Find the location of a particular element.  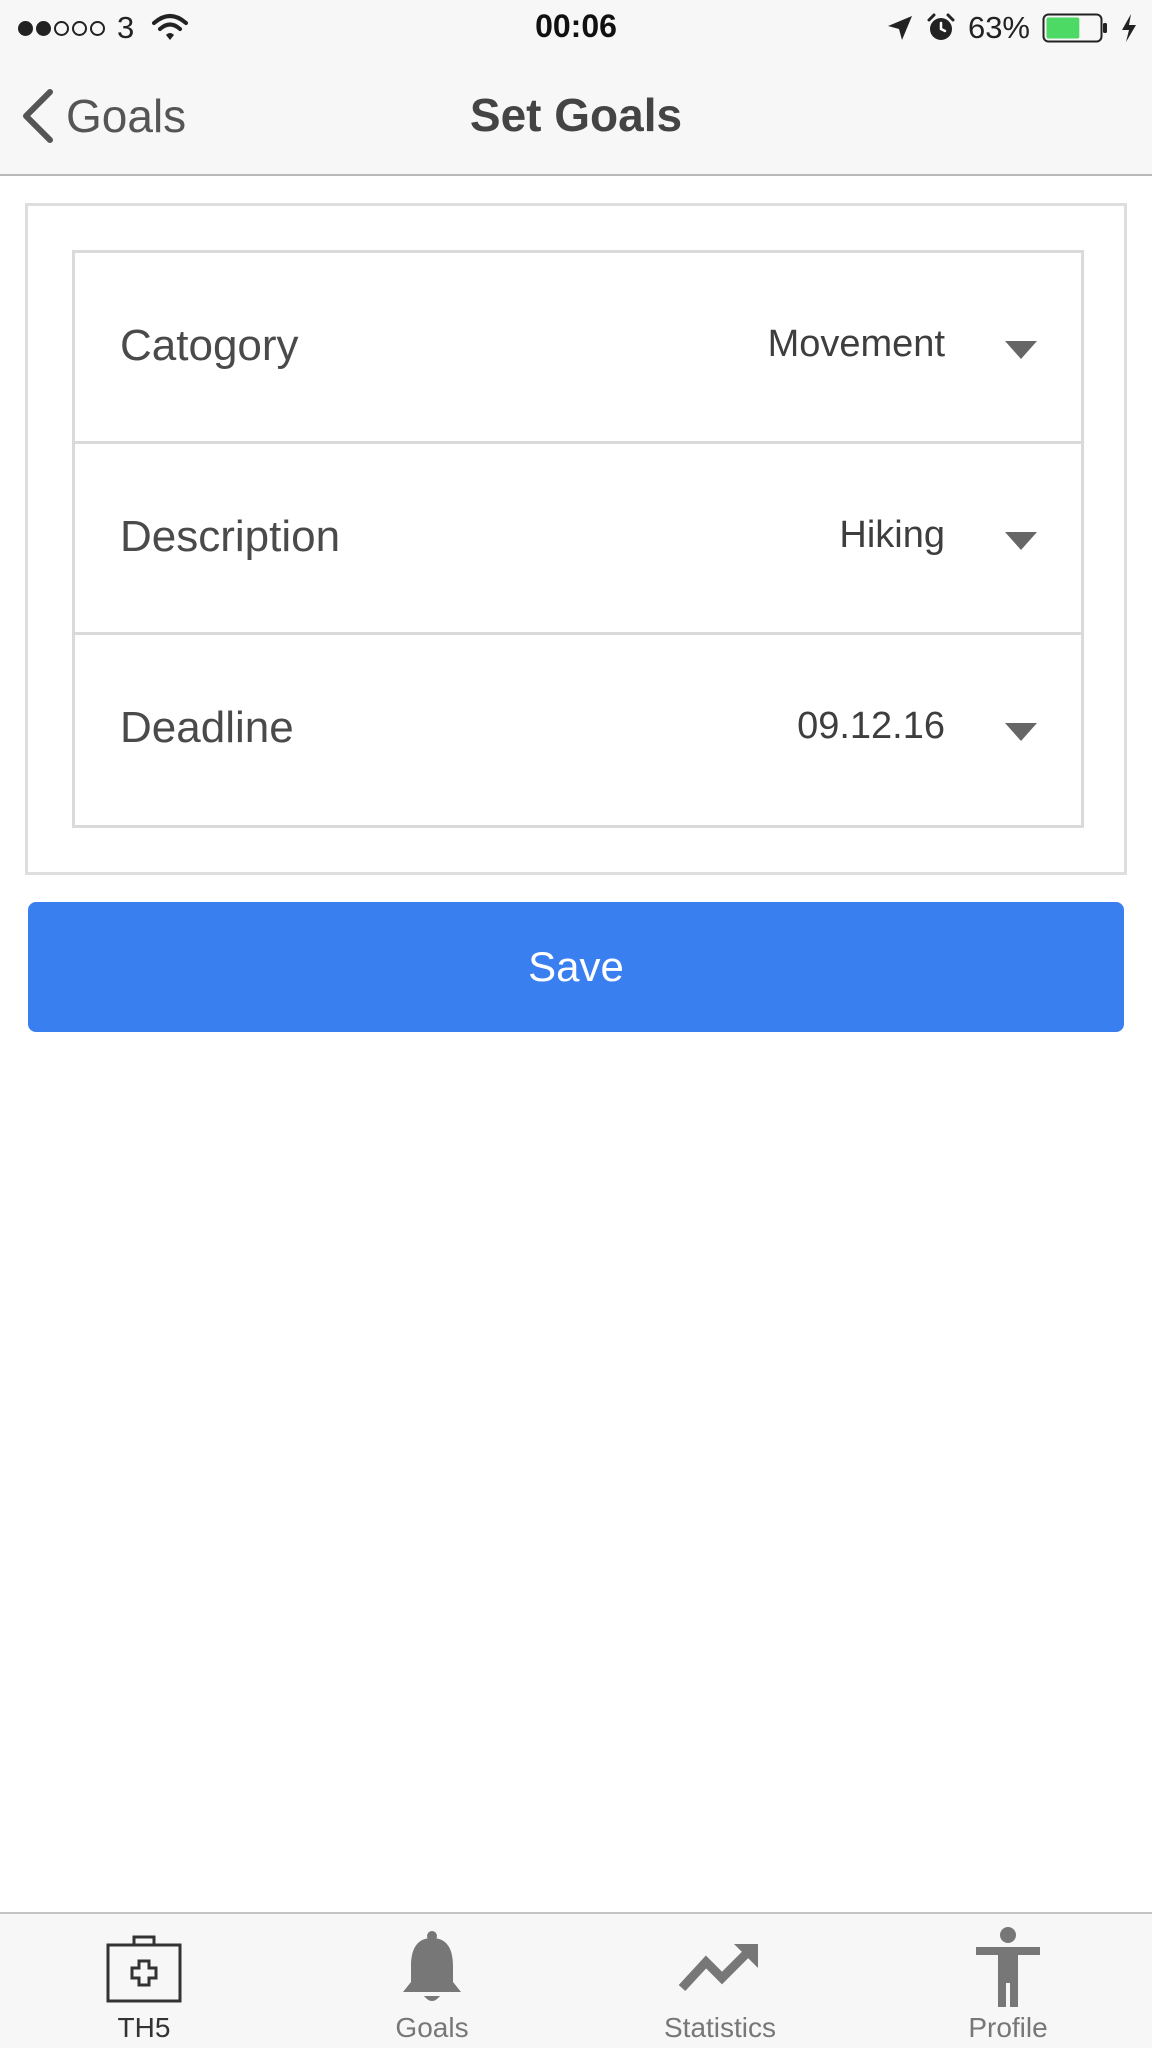

tab-statistics: Statistics is located at coordinates (720, 1981).